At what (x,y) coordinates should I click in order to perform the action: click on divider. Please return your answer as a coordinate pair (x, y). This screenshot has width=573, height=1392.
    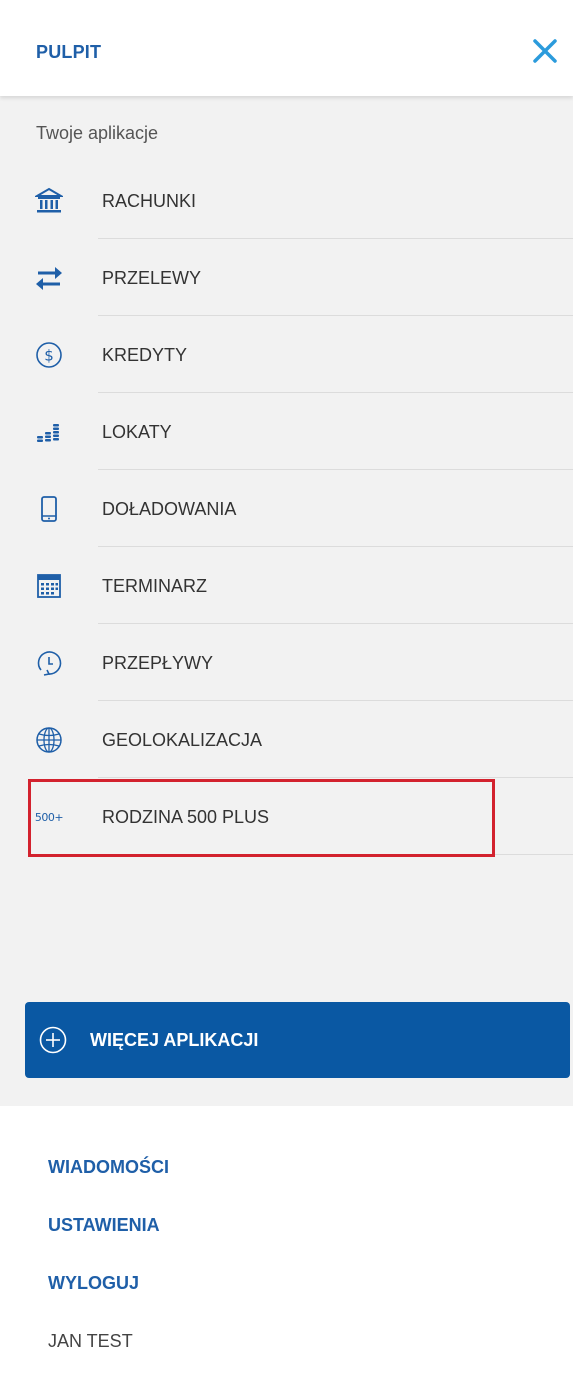
    Looking at the image, I should click on (335, 854).